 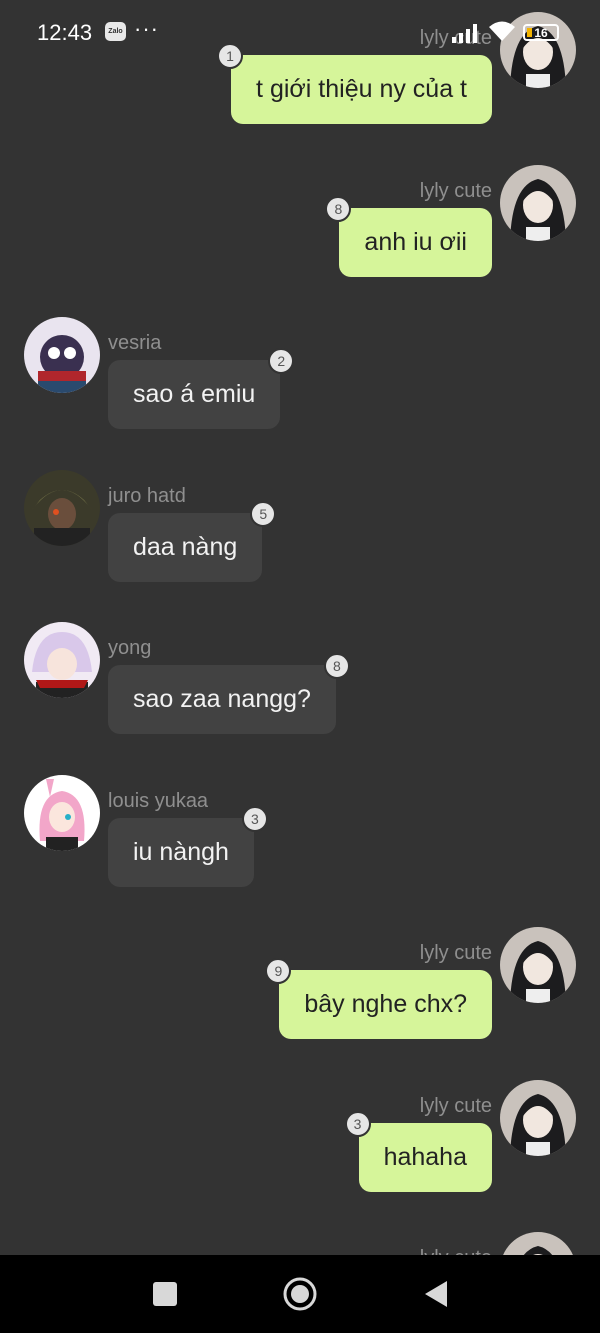 I want to click on message-row: yong sao zaa nangg? 8, so click(x=300, y=699).